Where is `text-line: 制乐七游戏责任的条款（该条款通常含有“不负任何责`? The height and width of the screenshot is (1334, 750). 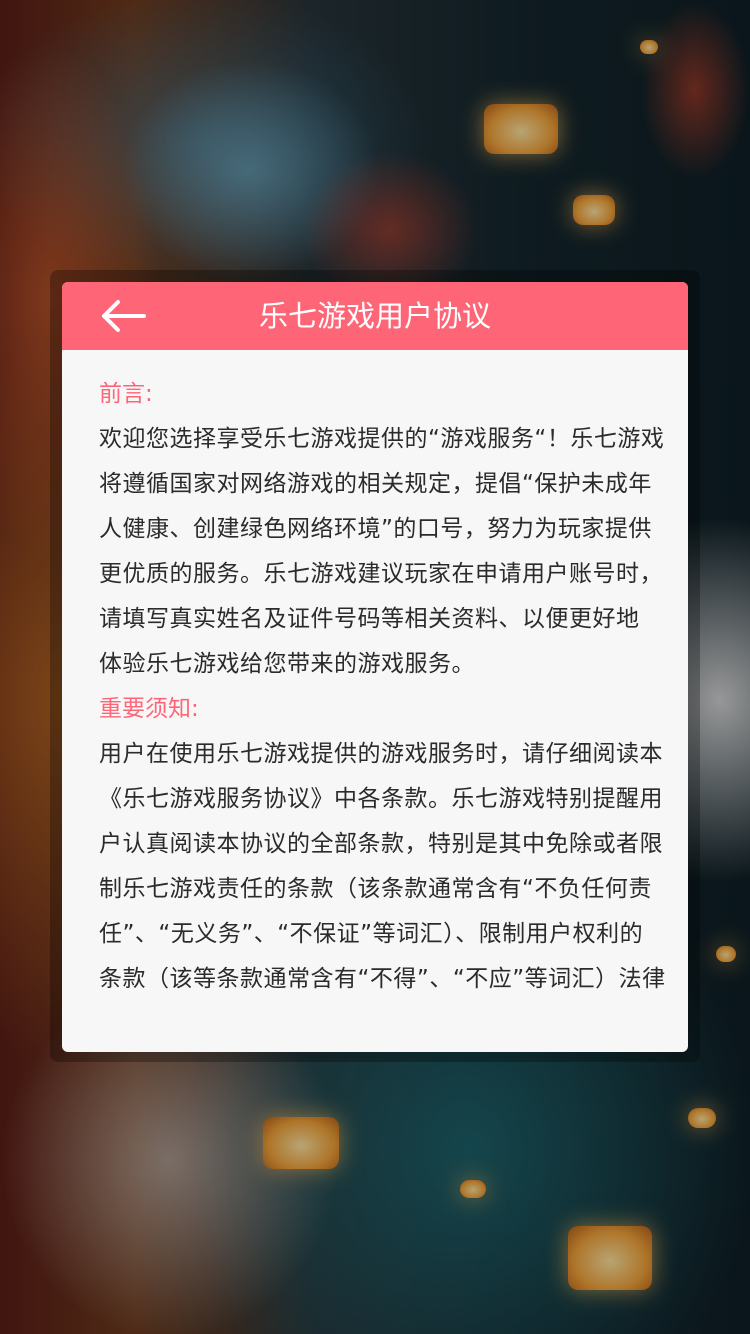
text-line: 制乐七游戏责任的条款（该条款通常含有“不负任何责 is located at coordinates (375, 889).